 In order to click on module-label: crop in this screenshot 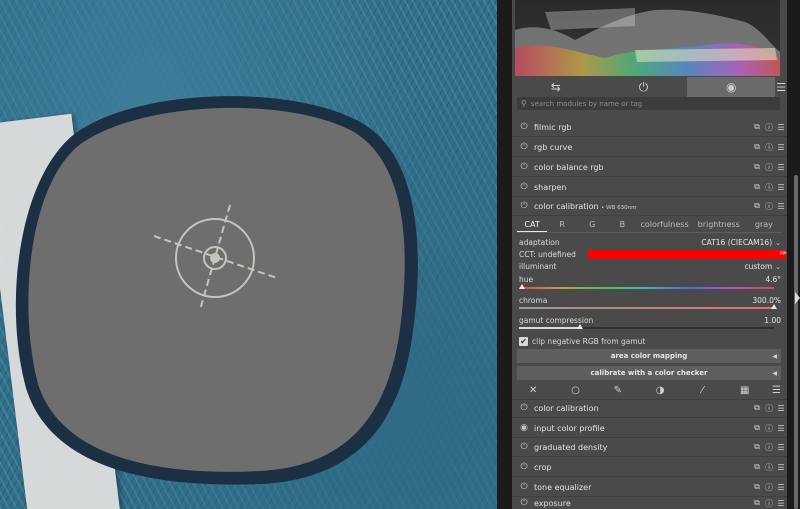, I will do `click(543, 467)`.